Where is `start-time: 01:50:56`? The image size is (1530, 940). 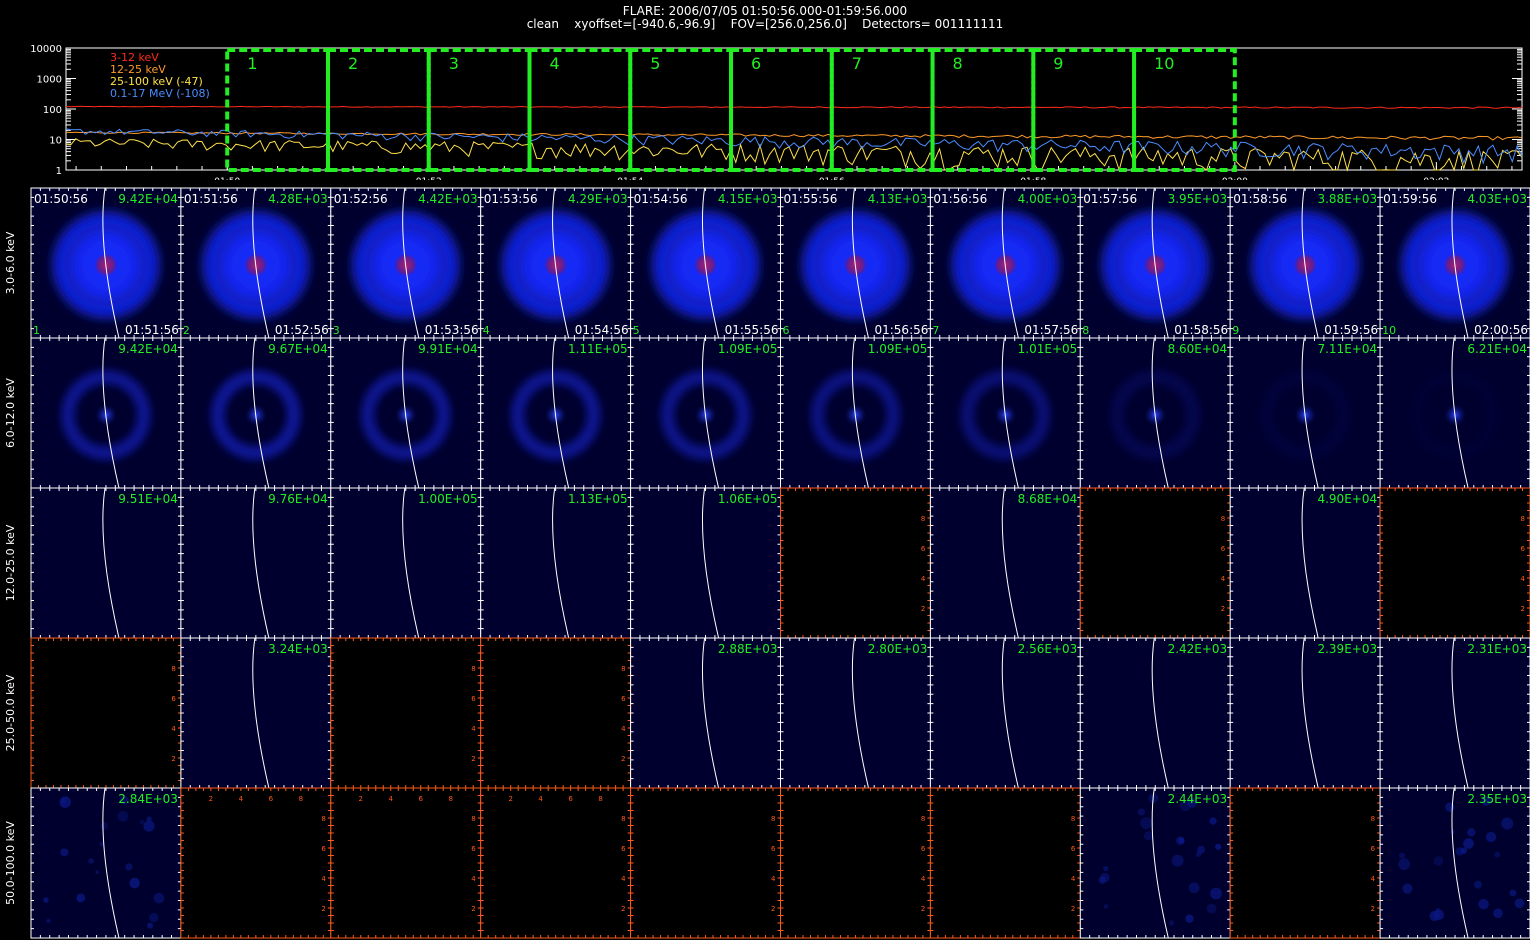 start-time: 01:50:56 is located at coordinates (61, 199).